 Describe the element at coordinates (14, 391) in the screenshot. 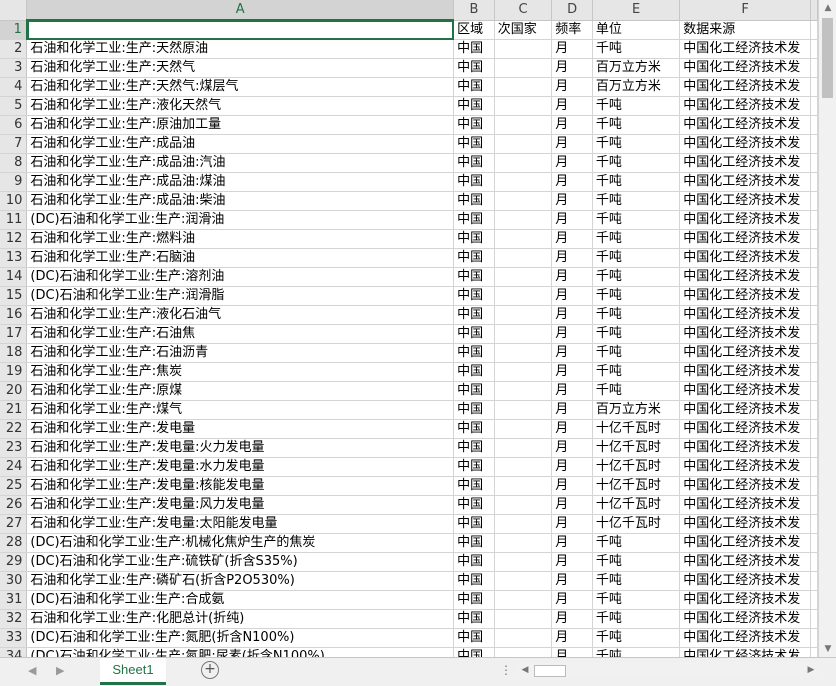

I see `row-header: 20` at that location.